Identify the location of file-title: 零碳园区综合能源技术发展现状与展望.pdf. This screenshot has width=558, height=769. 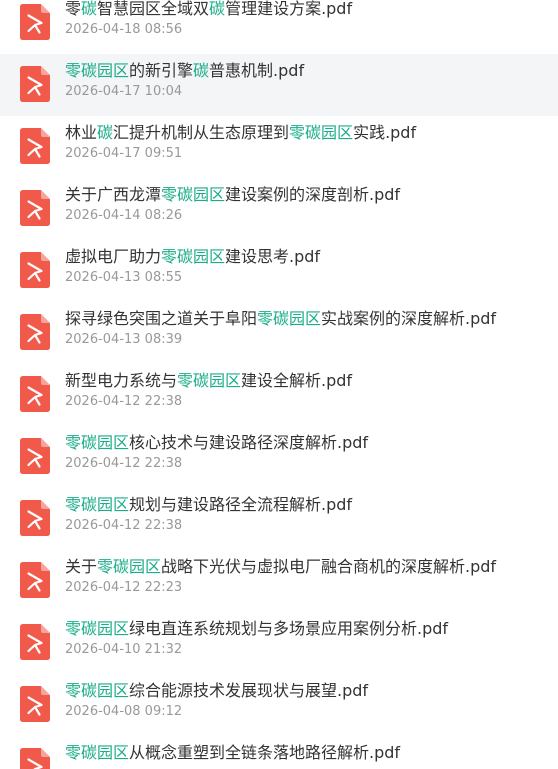
(216, 691).